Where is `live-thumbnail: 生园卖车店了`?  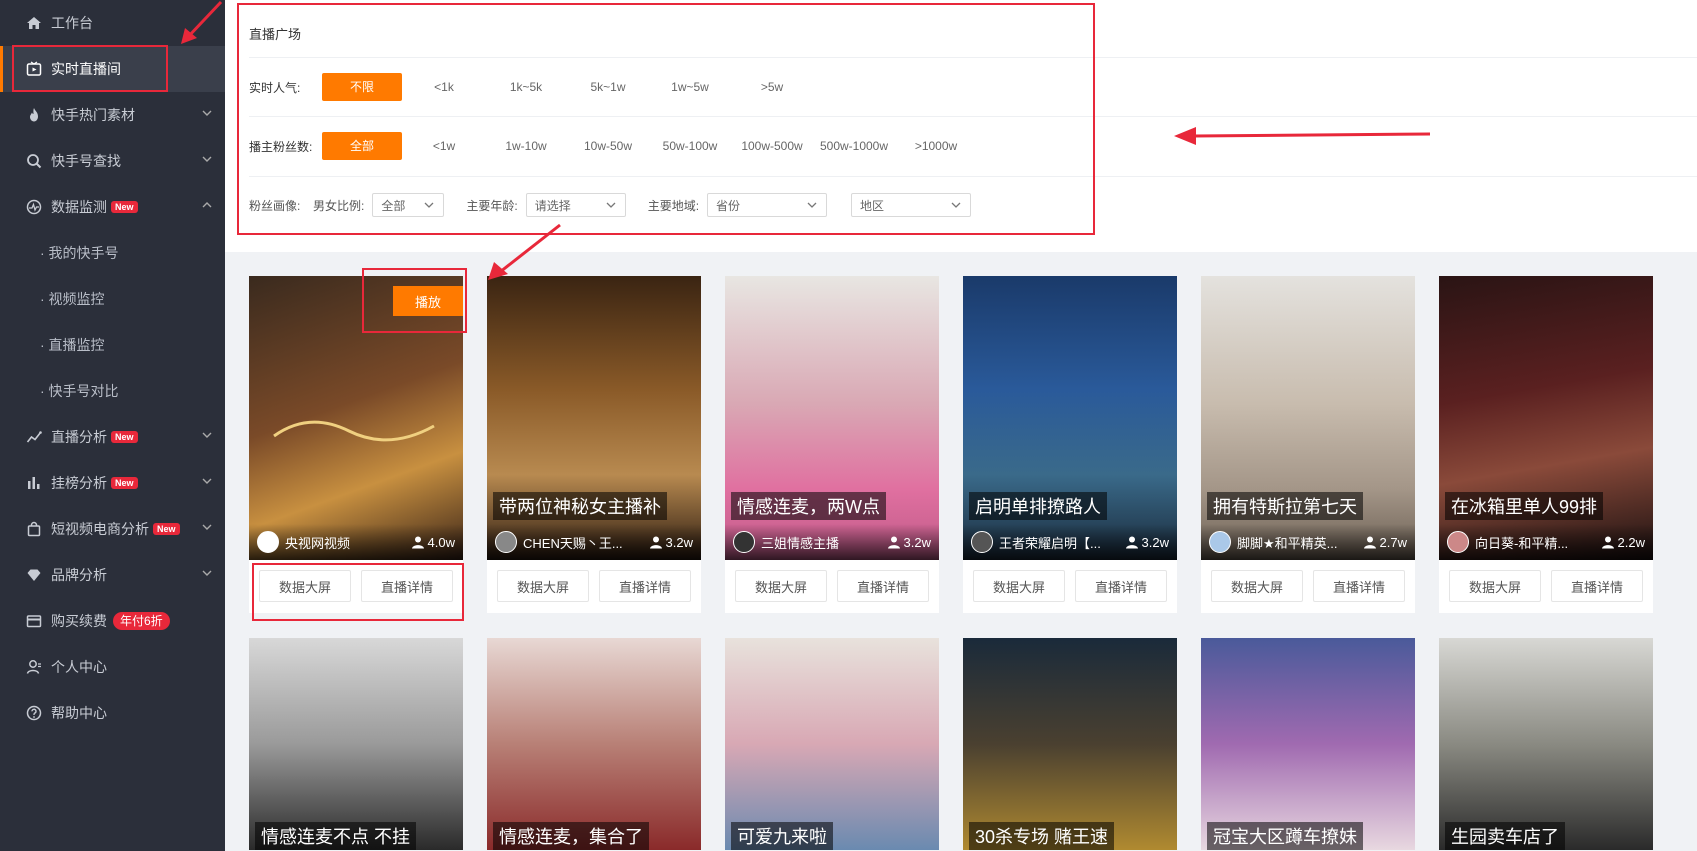
live-thumbnail: 生园卖车店了 is located at coordinates (1546, 744).